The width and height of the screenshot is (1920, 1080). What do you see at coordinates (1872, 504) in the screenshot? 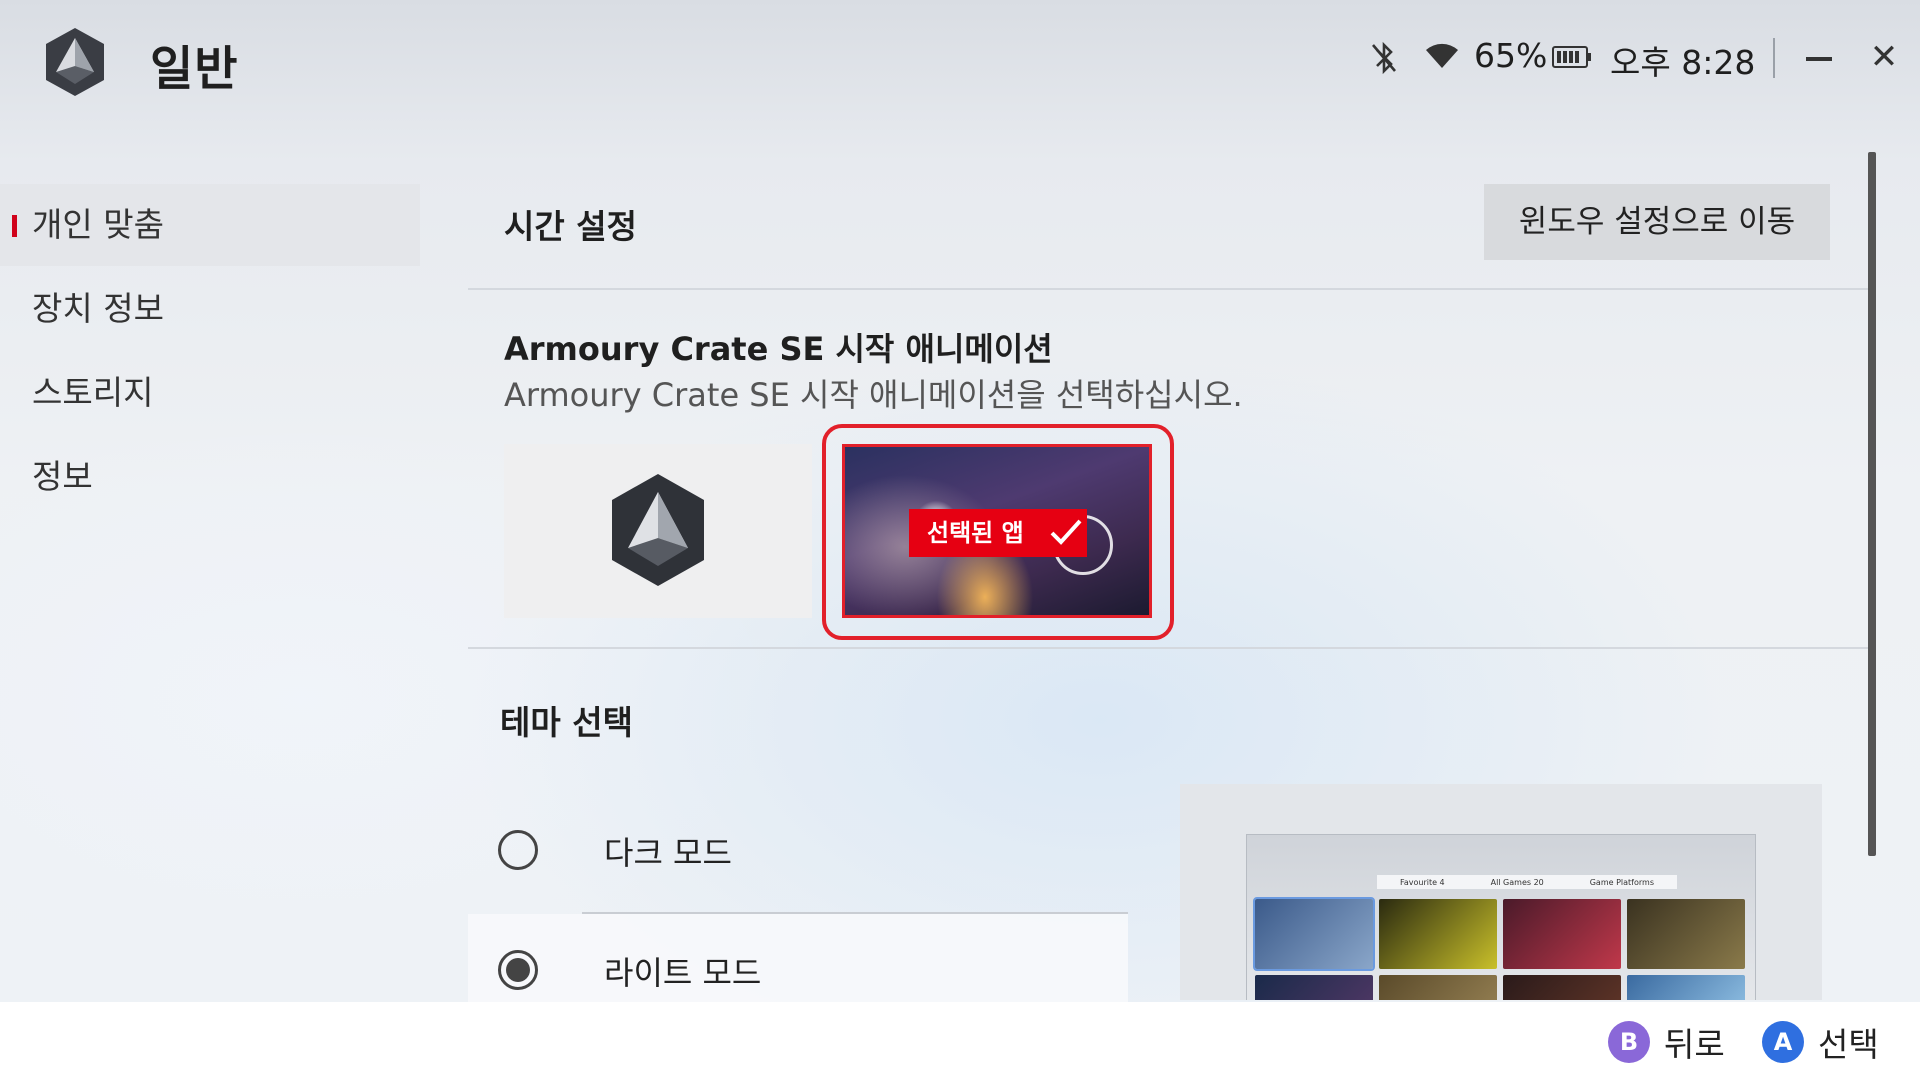
I see `scrollbar` at bounding box center [1872, 504].